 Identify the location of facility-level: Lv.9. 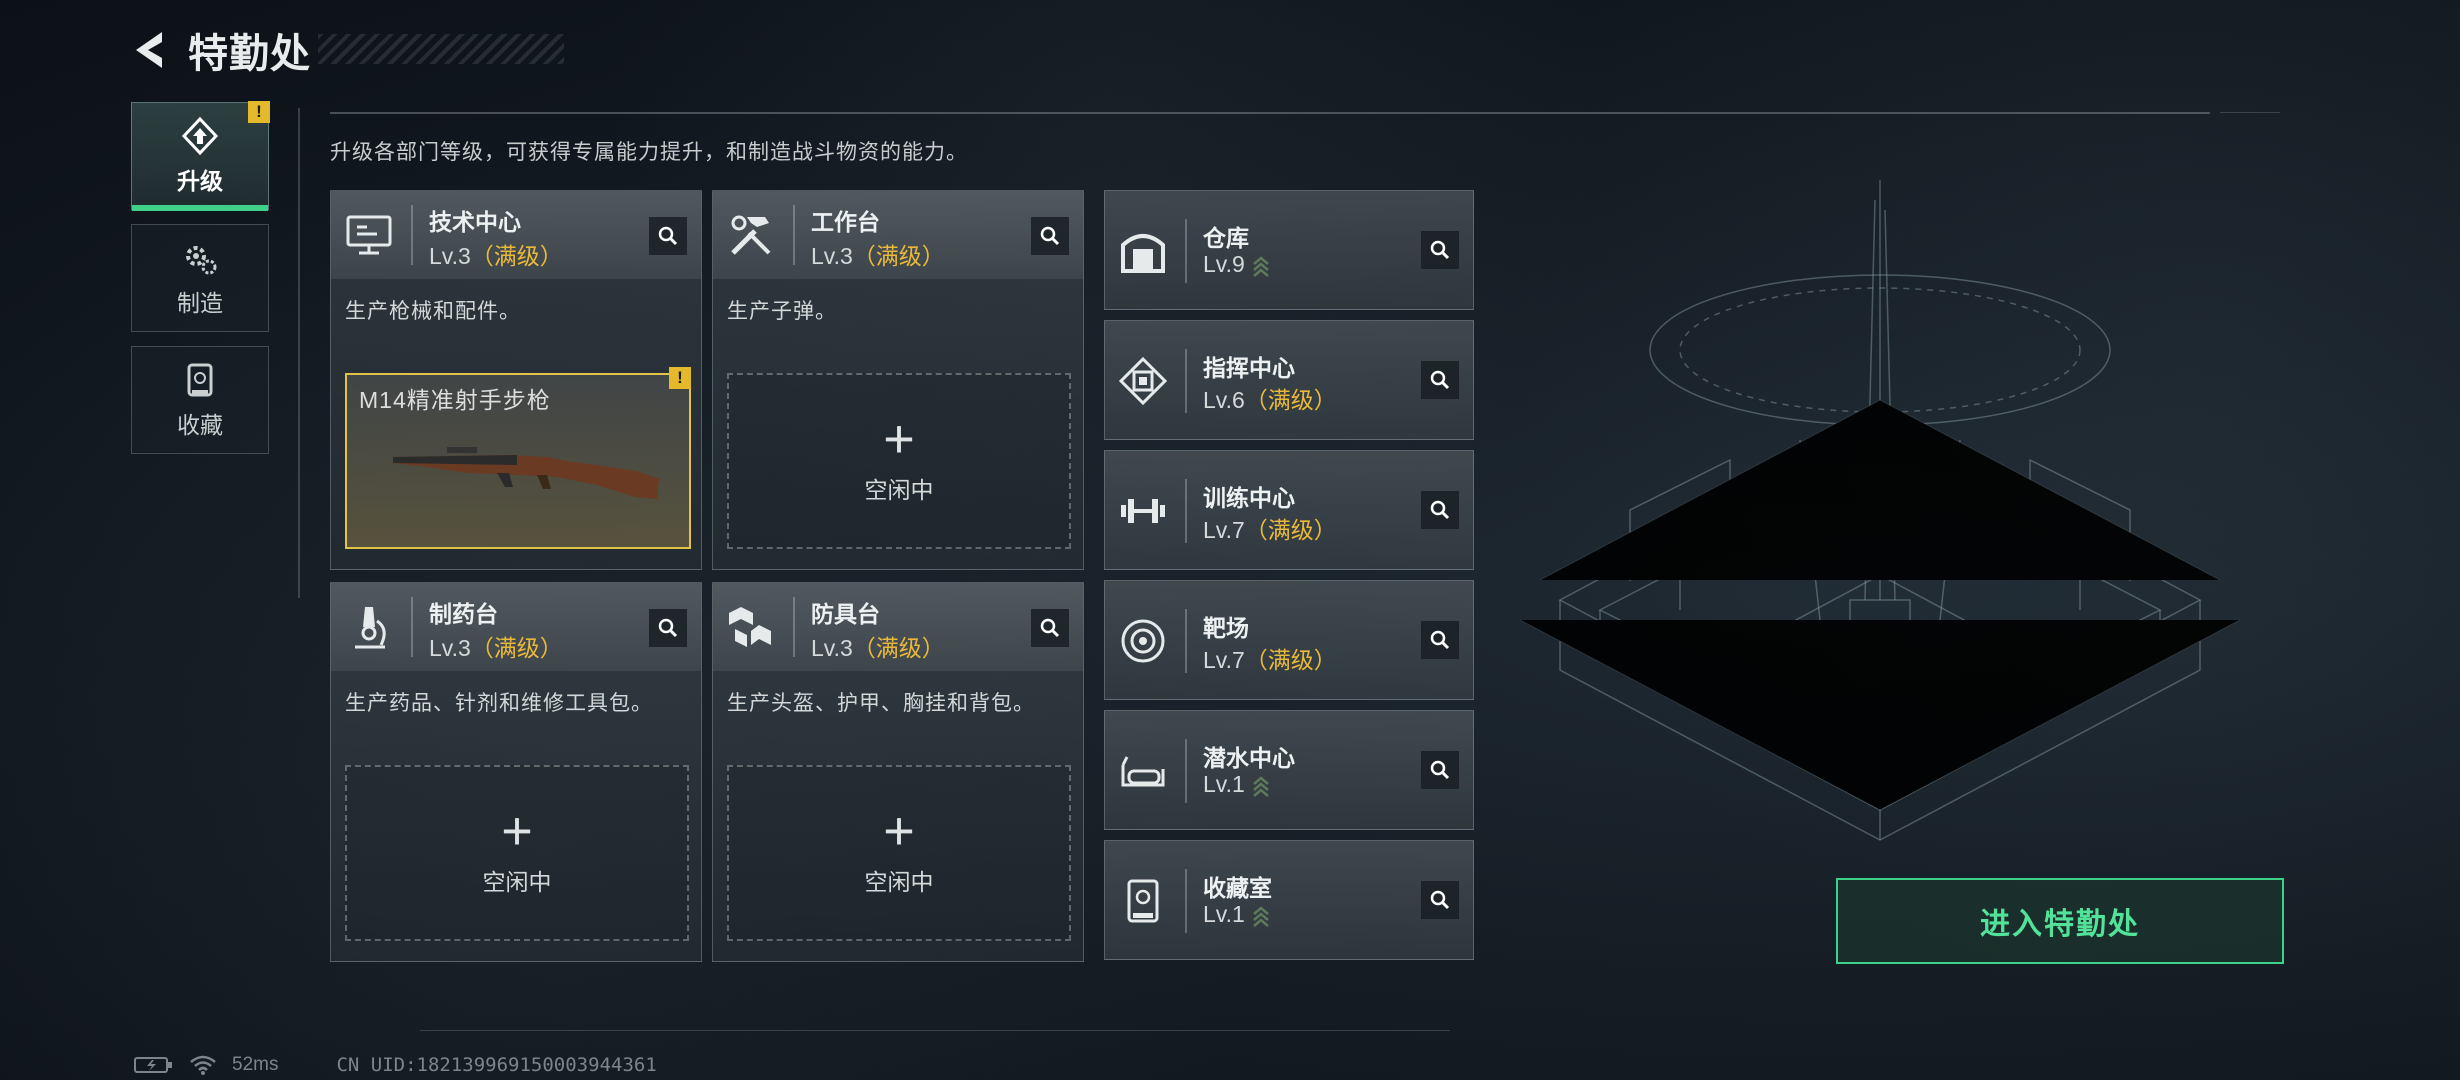
(1237, 264).